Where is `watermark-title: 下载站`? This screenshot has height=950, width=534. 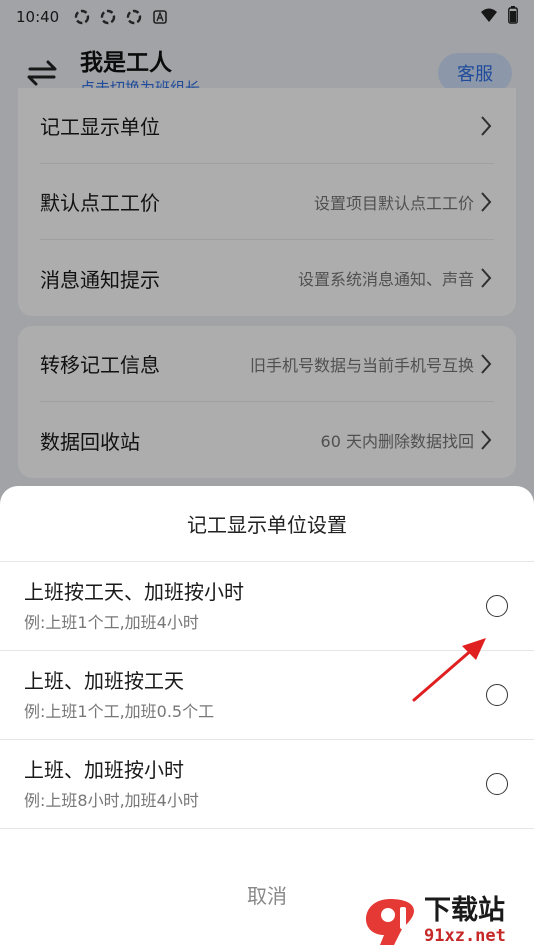
watermark-title: 下载站 is located at coordinates (464, 910).